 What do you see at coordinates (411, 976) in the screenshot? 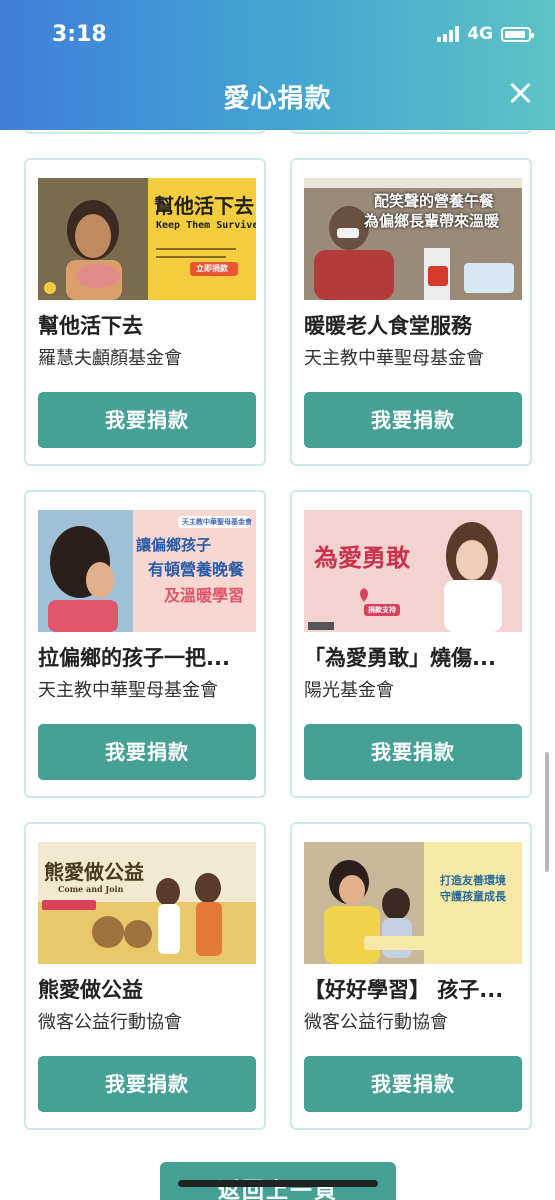
I see `donation-card: 打造友善環境 守護孩童成長 【好好學習】 孩子... 微客公益行動協會 我要捐款` at bounding box center [411, 976].